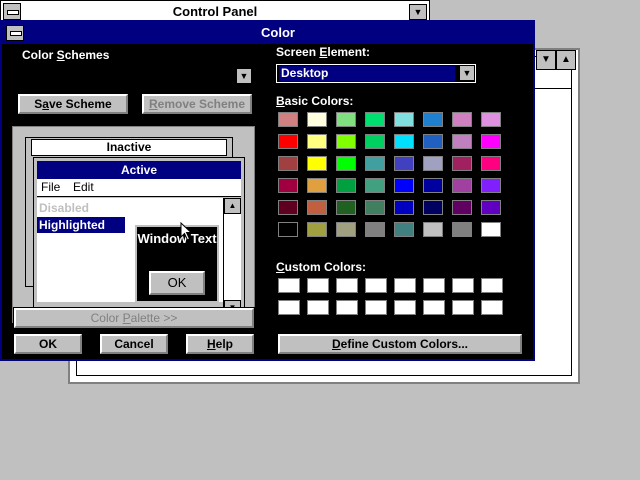 The image size is (640, 480). Describe the element at coordinates (177, 264) in the screenshot. I see `preview-message-box: Window Text OK` at that location.